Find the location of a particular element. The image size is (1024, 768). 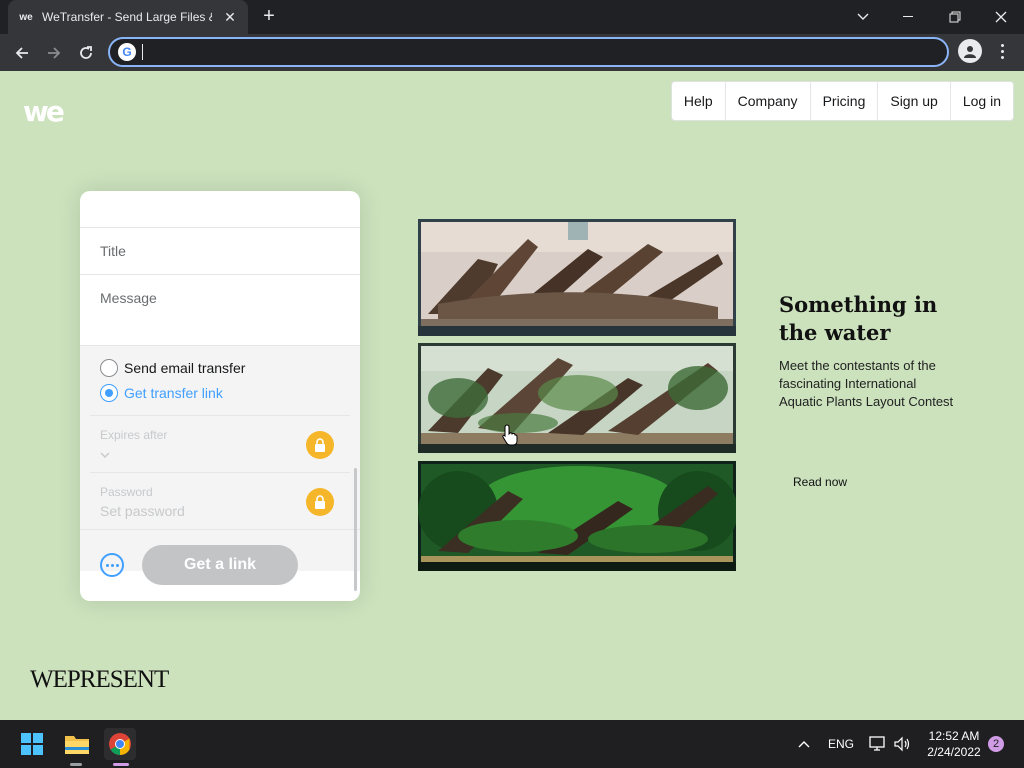

divider is located at coordinates (220, 529).